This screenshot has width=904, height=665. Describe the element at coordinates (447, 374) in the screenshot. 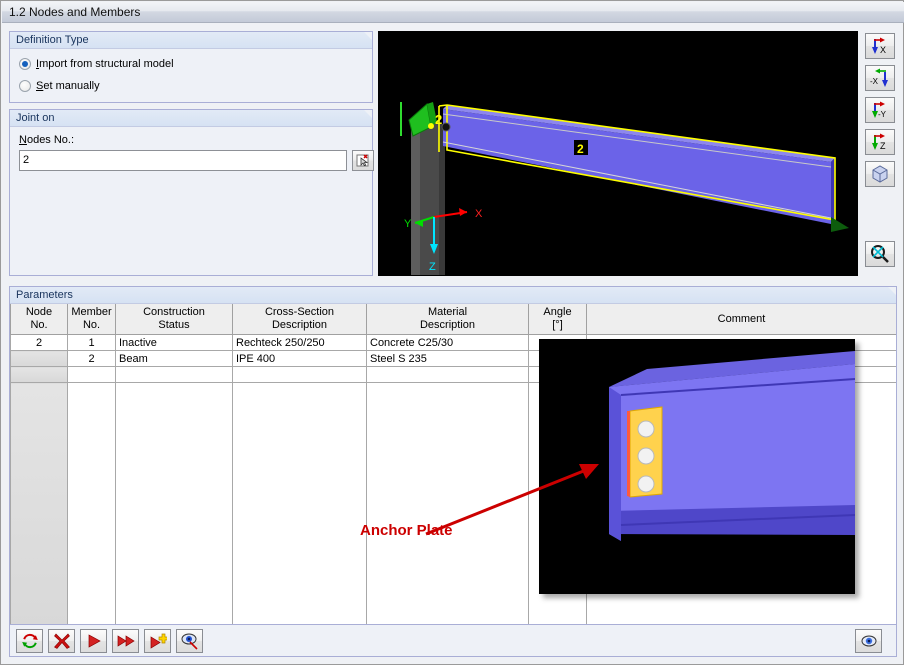

I see `cell-material` at that location.